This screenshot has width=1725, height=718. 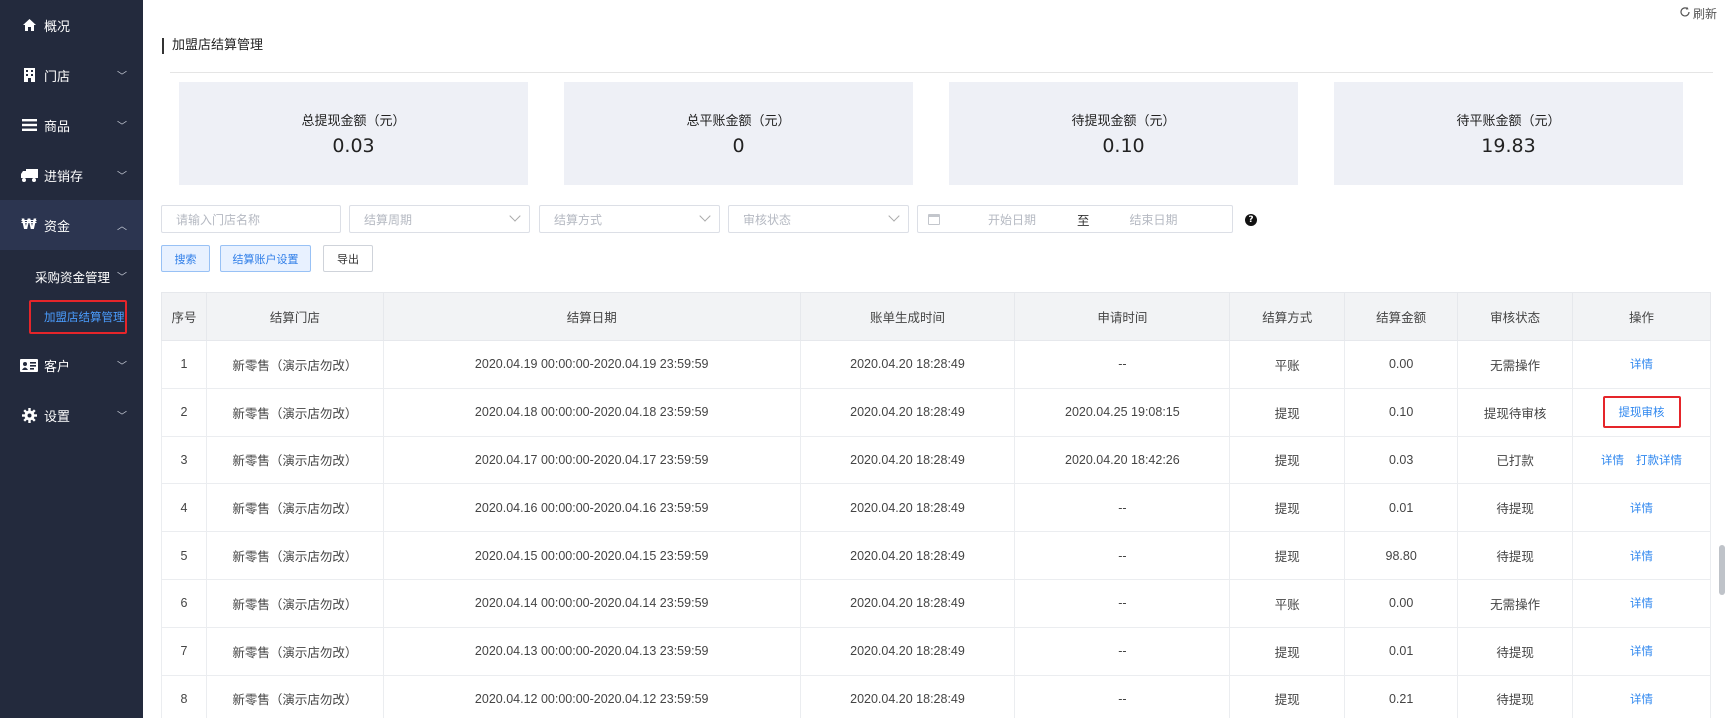 I want to click on sidebar-item-inventory: 进销存 ﹀, so click(x=71, y=175).